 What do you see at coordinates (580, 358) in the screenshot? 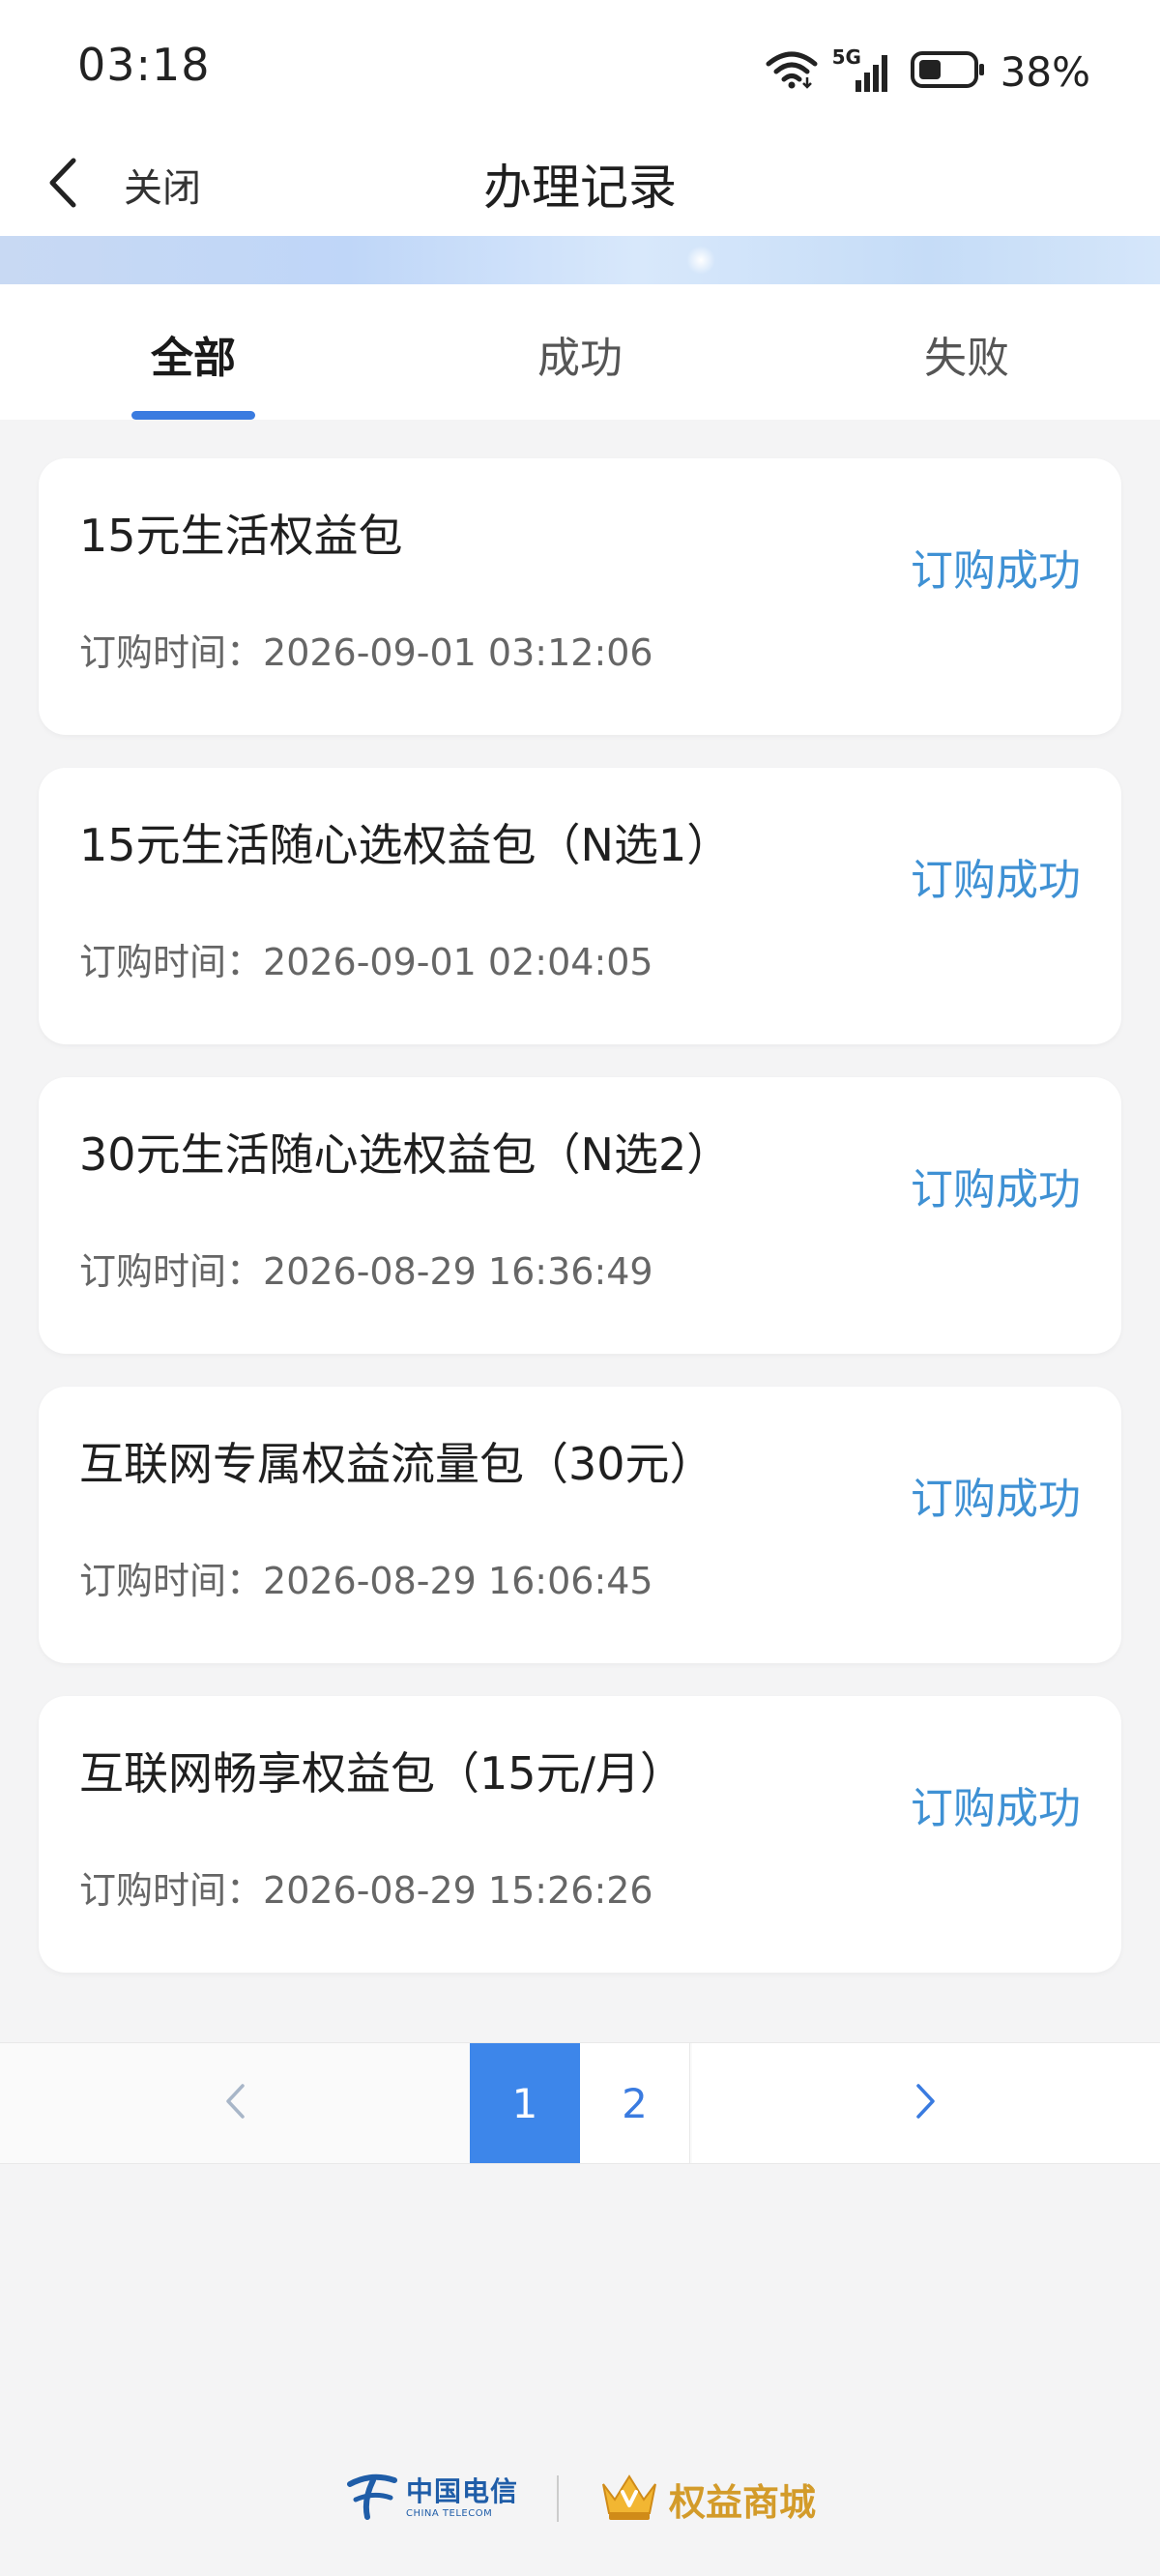
I see `tab-label: 成功` at bounding box center [580, 358].